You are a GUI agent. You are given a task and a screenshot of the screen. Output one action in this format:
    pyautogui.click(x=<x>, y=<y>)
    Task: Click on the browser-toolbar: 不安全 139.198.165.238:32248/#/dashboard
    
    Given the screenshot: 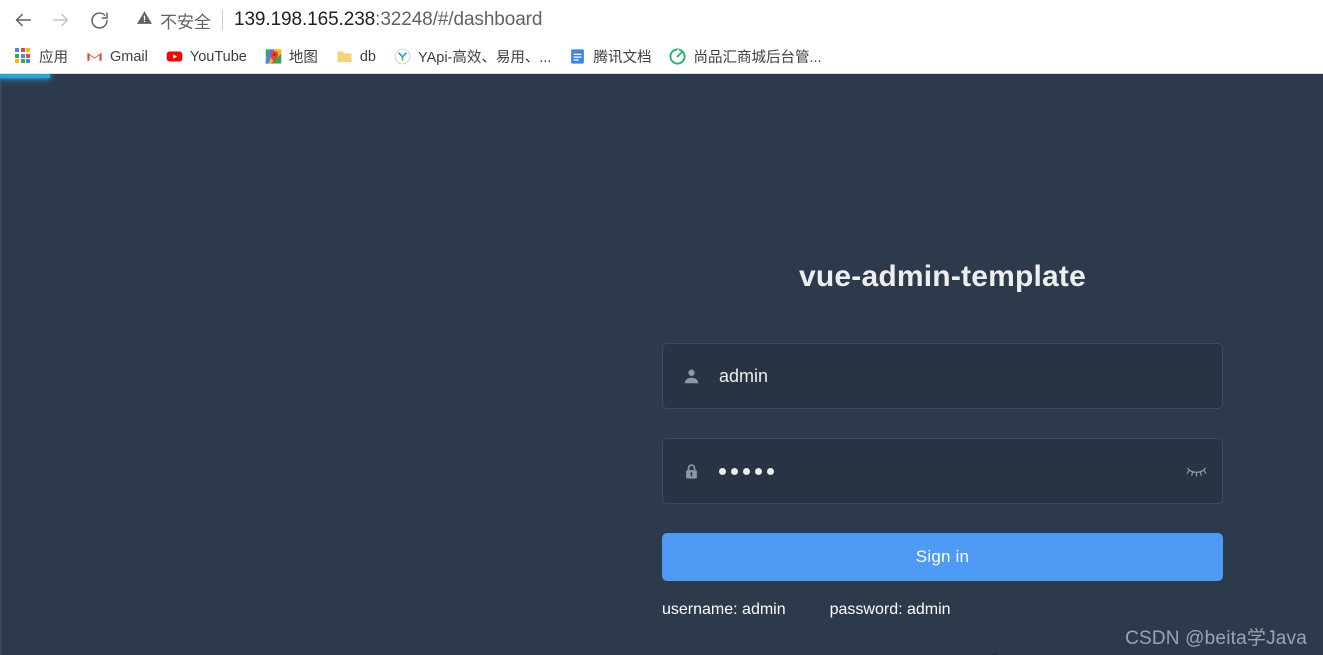 What is the action you would take?
    pyautogui.click(x=661, y=20)
    